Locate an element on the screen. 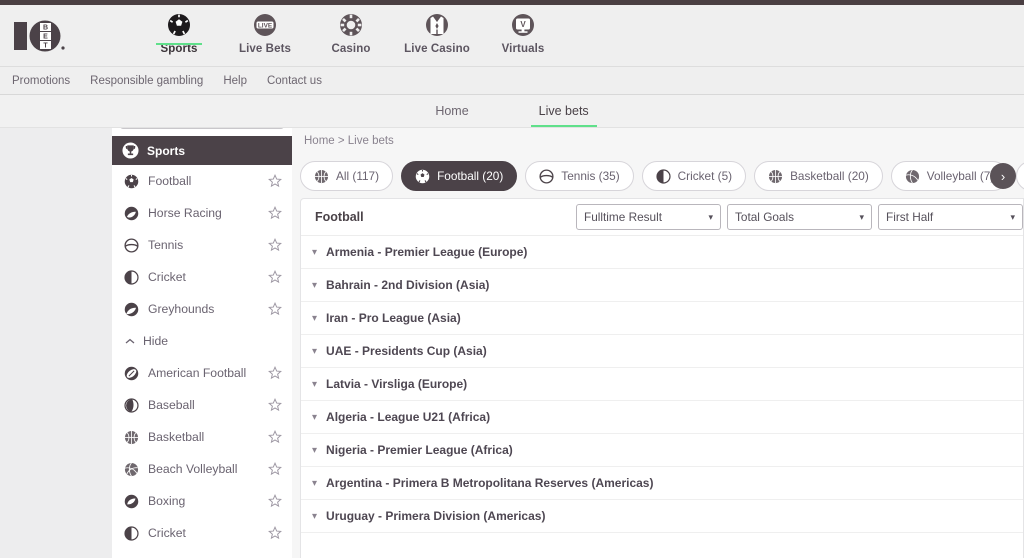 This screenshot has height=558, width=1024. league-name: Algeria - League U21 (Africa) is located at coordinates (408, 417).